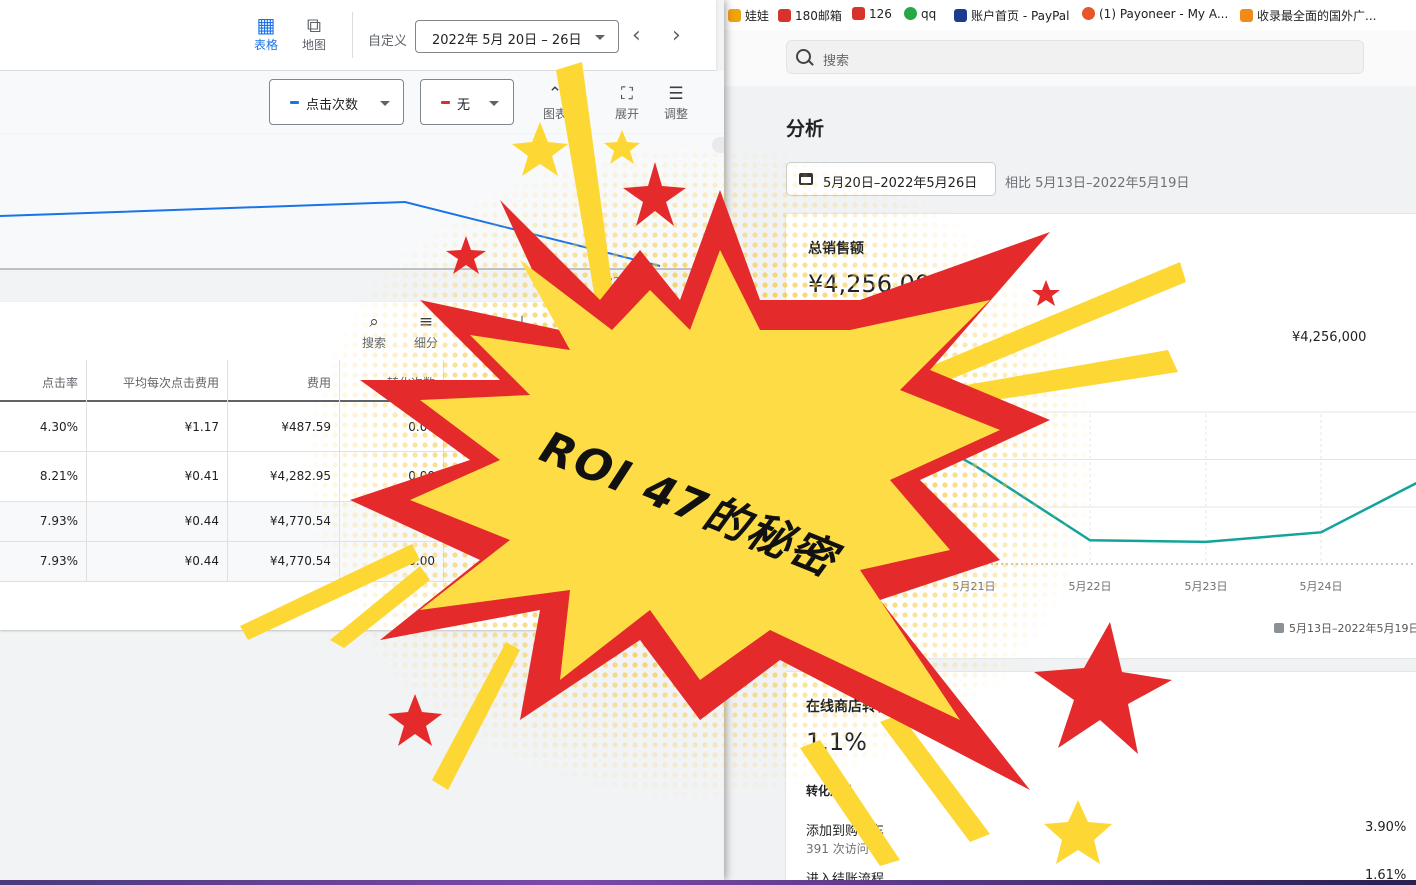 The height and width of the screenshot is (885, 1416). I want to click on col-conversions: 转化次数, so click(411, 382).